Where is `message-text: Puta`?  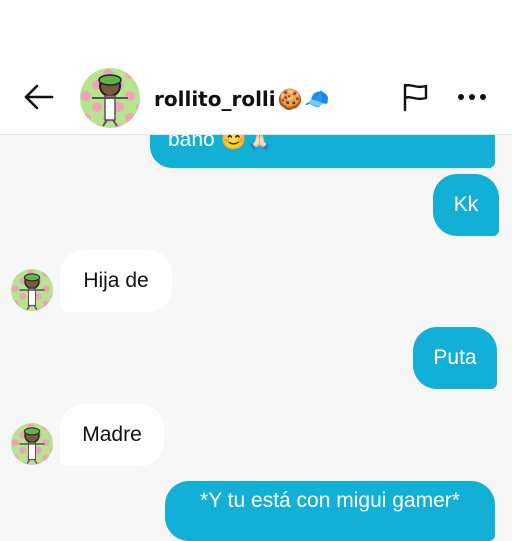 message-text: Puta is located at coordinates (455, 357).